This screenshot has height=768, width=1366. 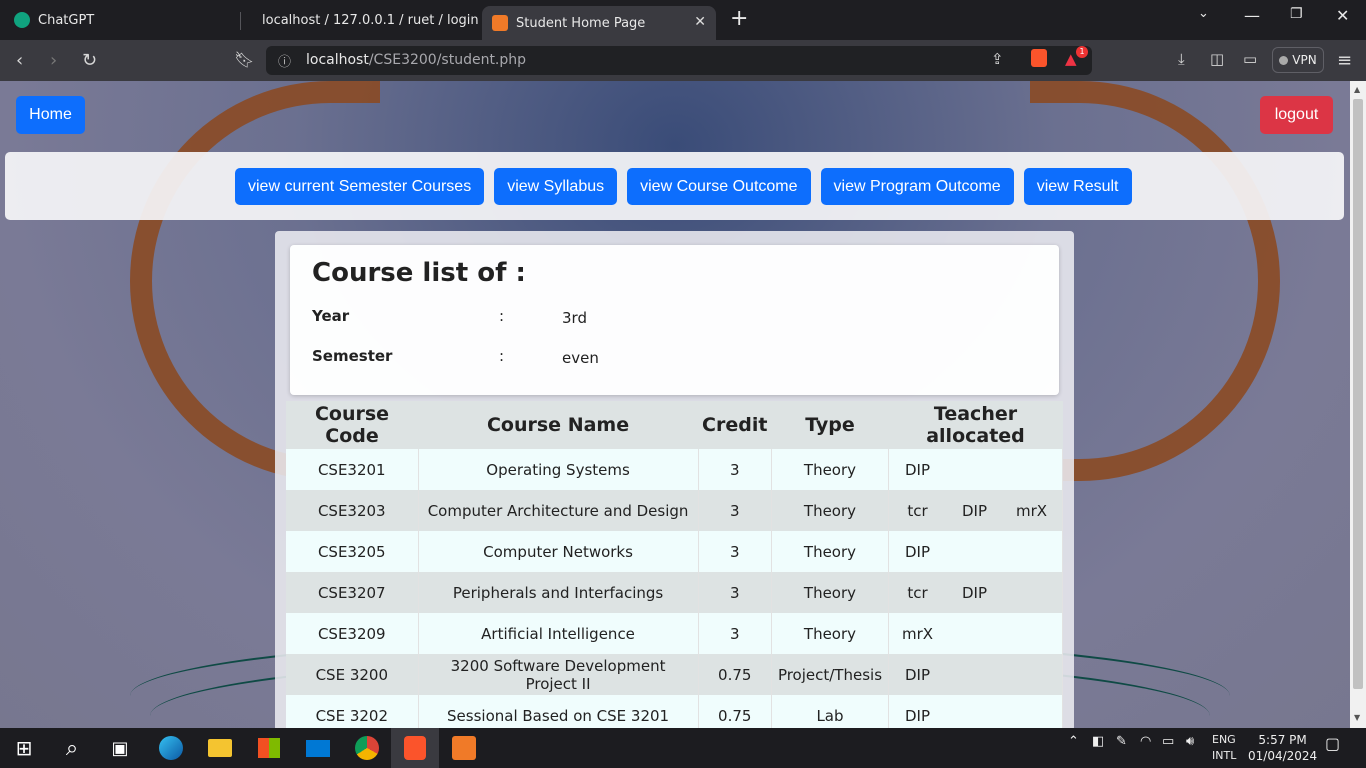 I want to click on cell-type: Project/Thesis, so click(x=830, y=674).